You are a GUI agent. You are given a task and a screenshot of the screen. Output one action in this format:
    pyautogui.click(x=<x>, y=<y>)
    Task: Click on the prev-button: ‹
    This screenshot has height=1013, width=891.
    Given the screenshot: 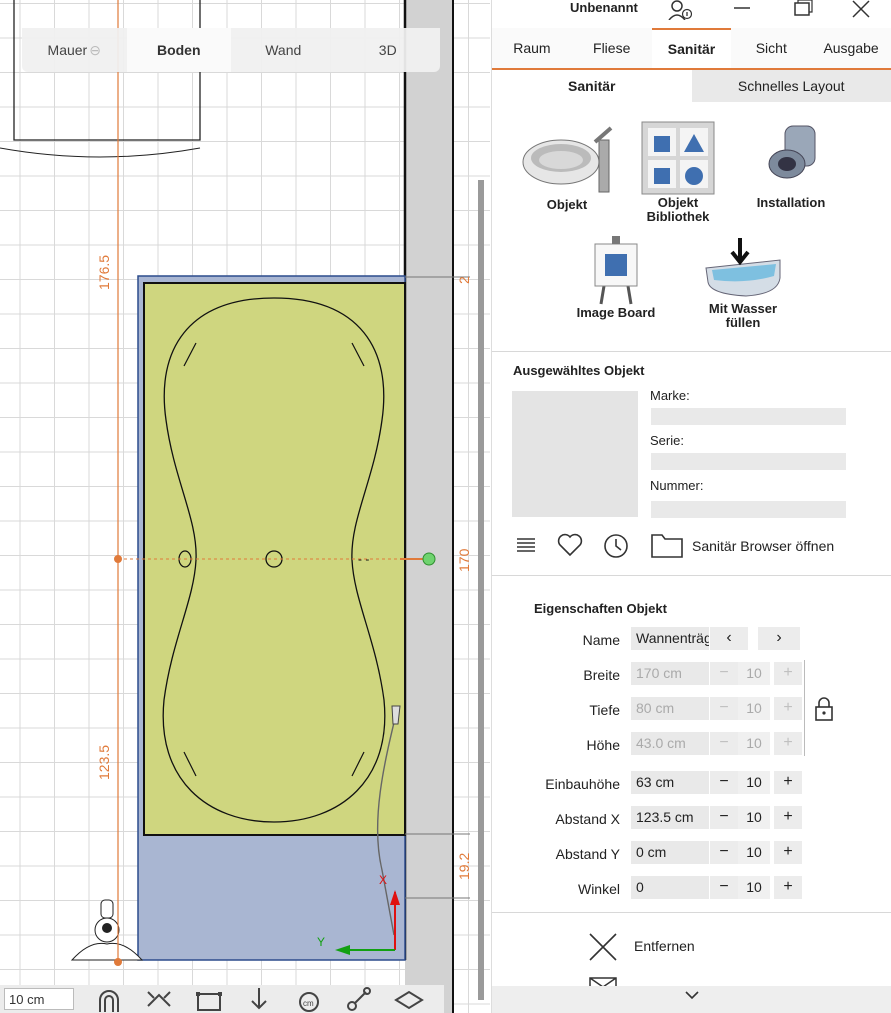 What is the action you would take?
    pyautogui.click(x=729, y=638)
    